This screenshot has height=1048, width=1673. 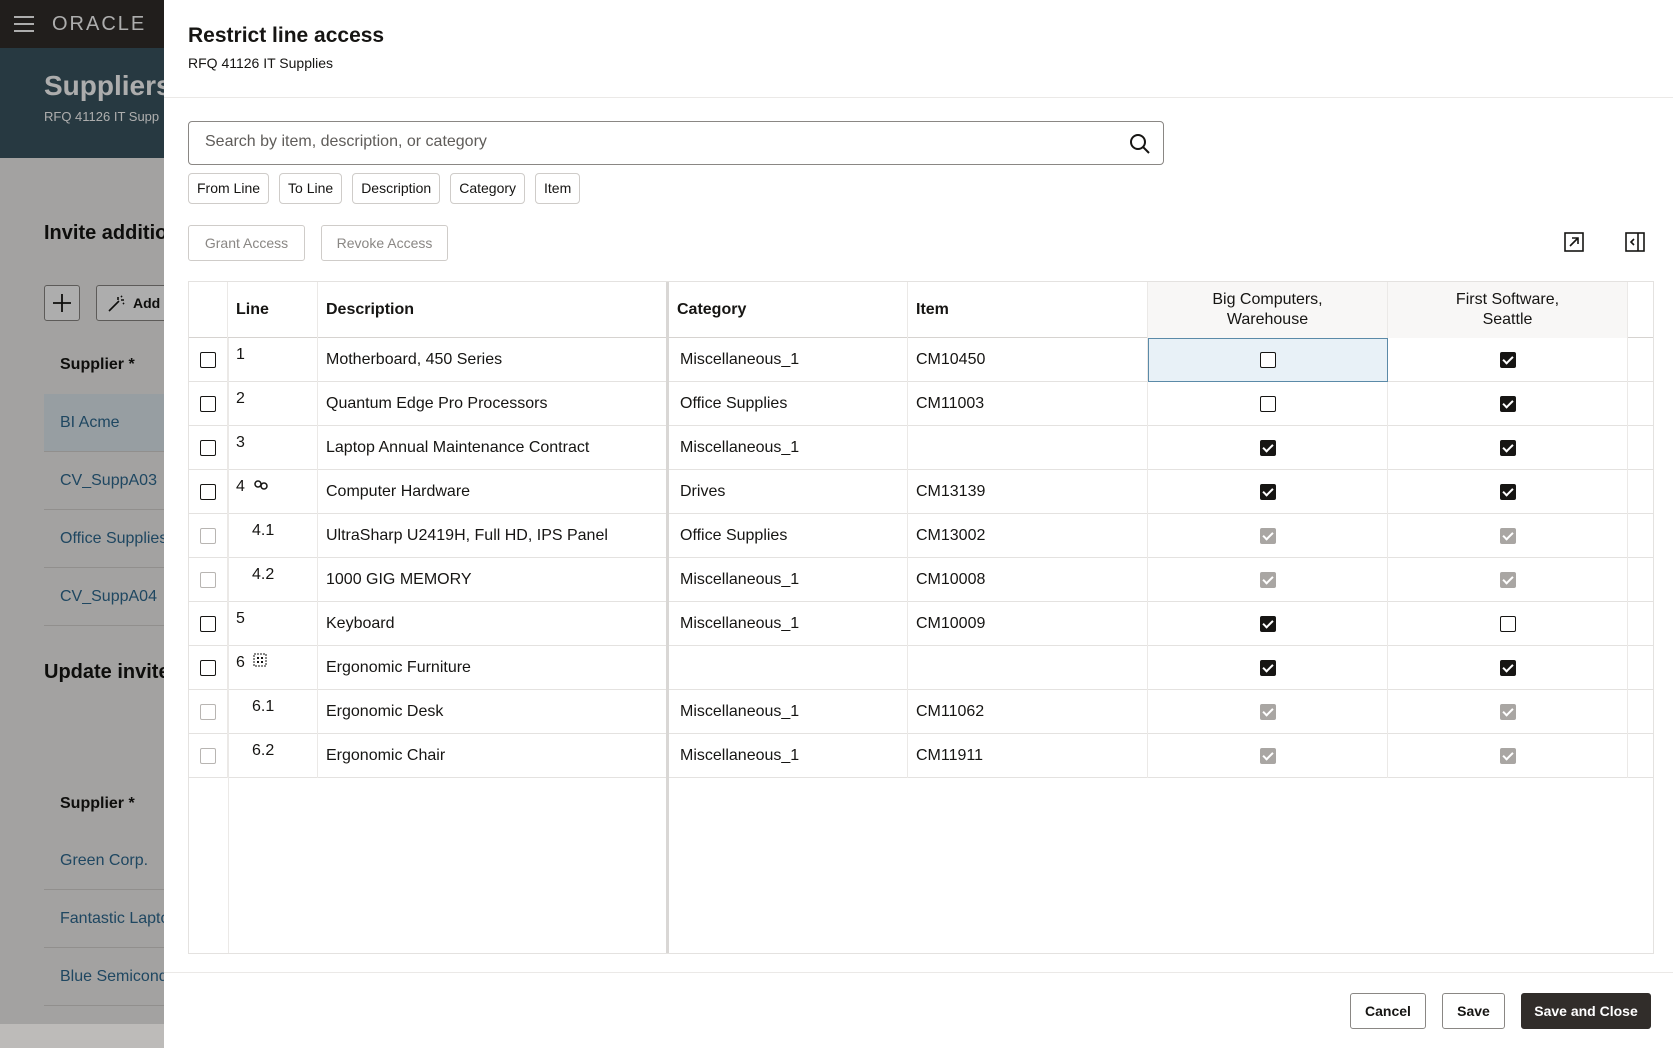 I want to click on revoke-access-button: Revoke Access, so click(x=384, y=243).